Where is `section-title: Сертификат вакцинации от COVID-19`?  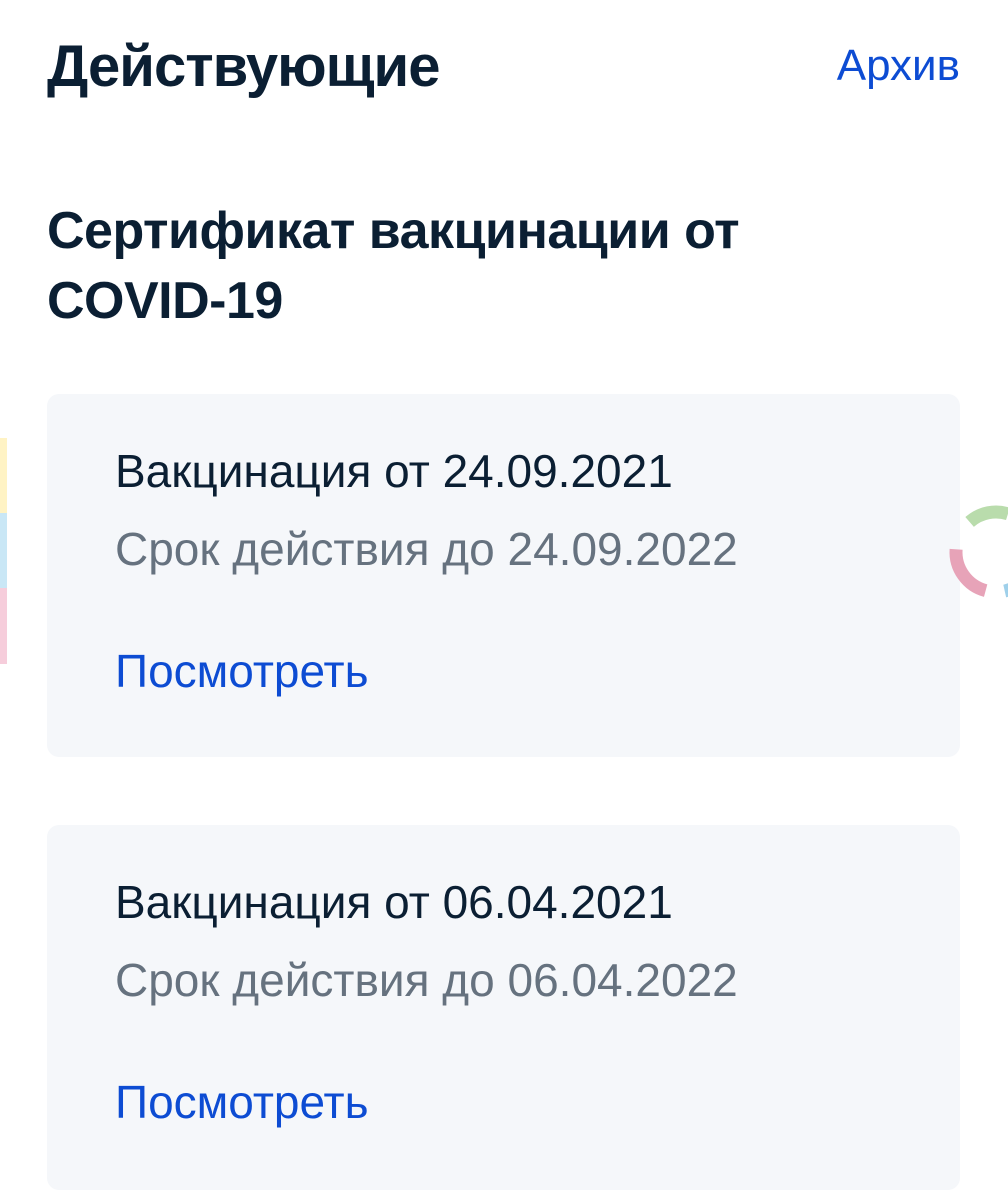 section-title: Сертификат вакцинации от COVID-19 is located at coordinates (487, 266).